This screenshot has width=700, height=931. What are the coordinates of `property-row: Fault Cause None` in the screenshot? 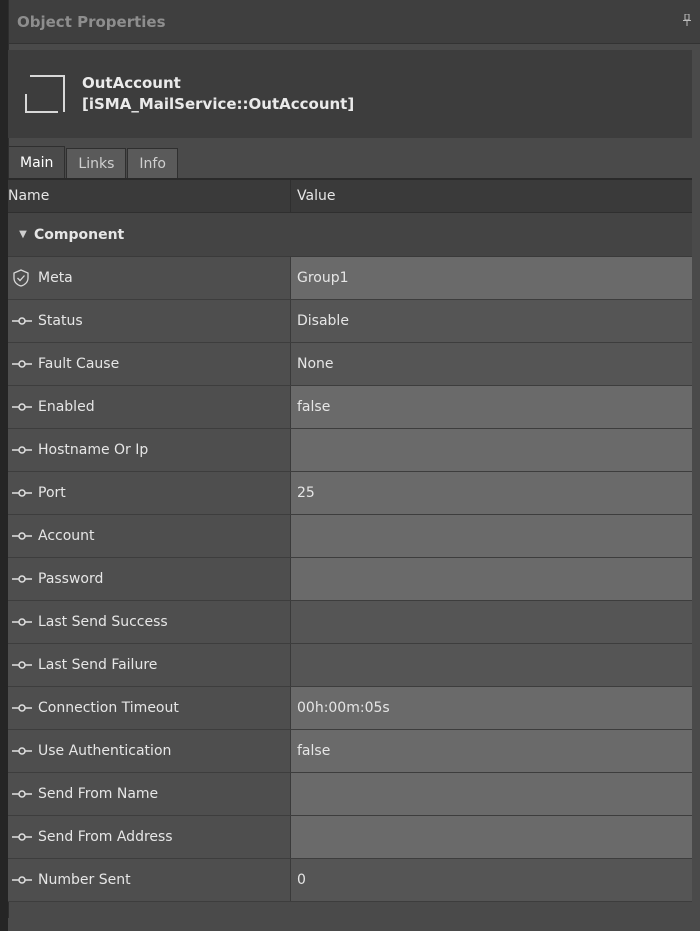 It's located at (350, 364).